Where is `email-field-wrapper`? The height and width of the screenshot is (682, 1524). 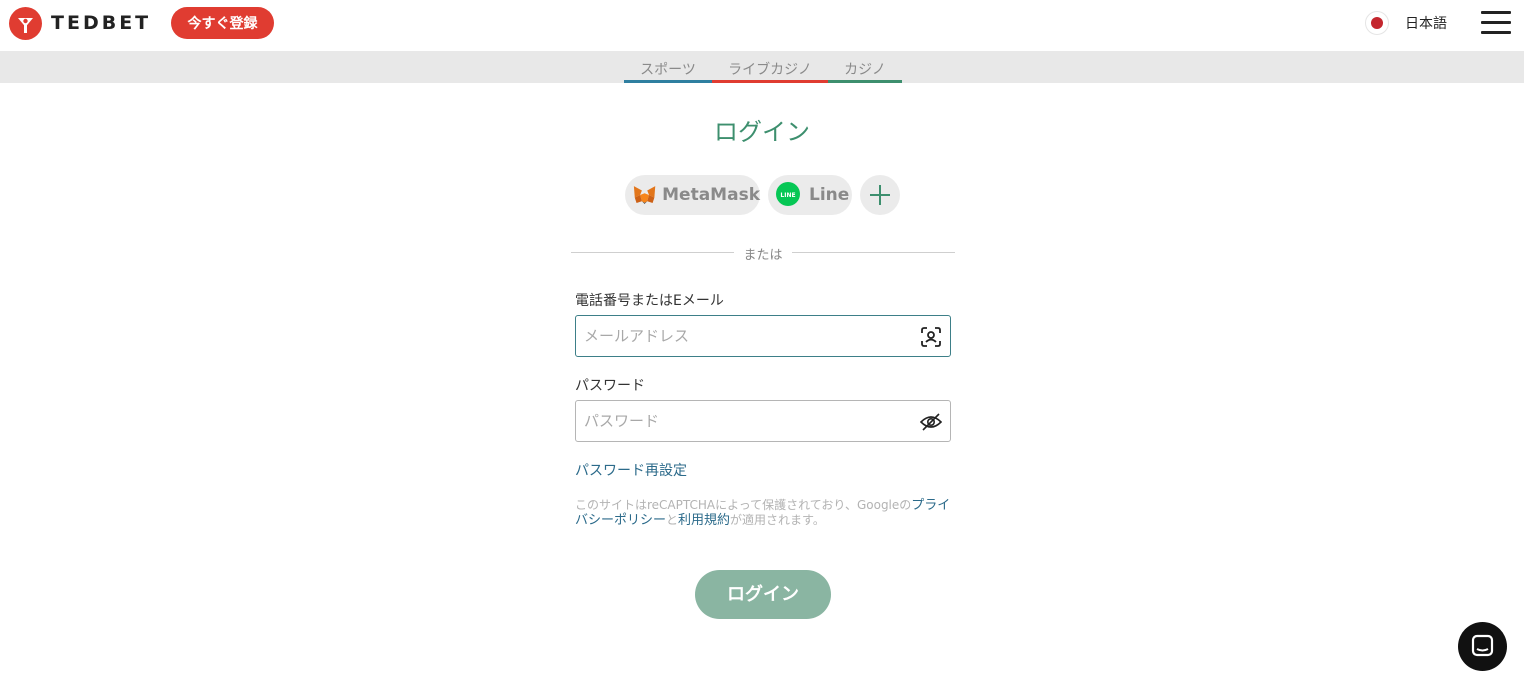 email-field-wrapper is located at coordinates (763, 336).